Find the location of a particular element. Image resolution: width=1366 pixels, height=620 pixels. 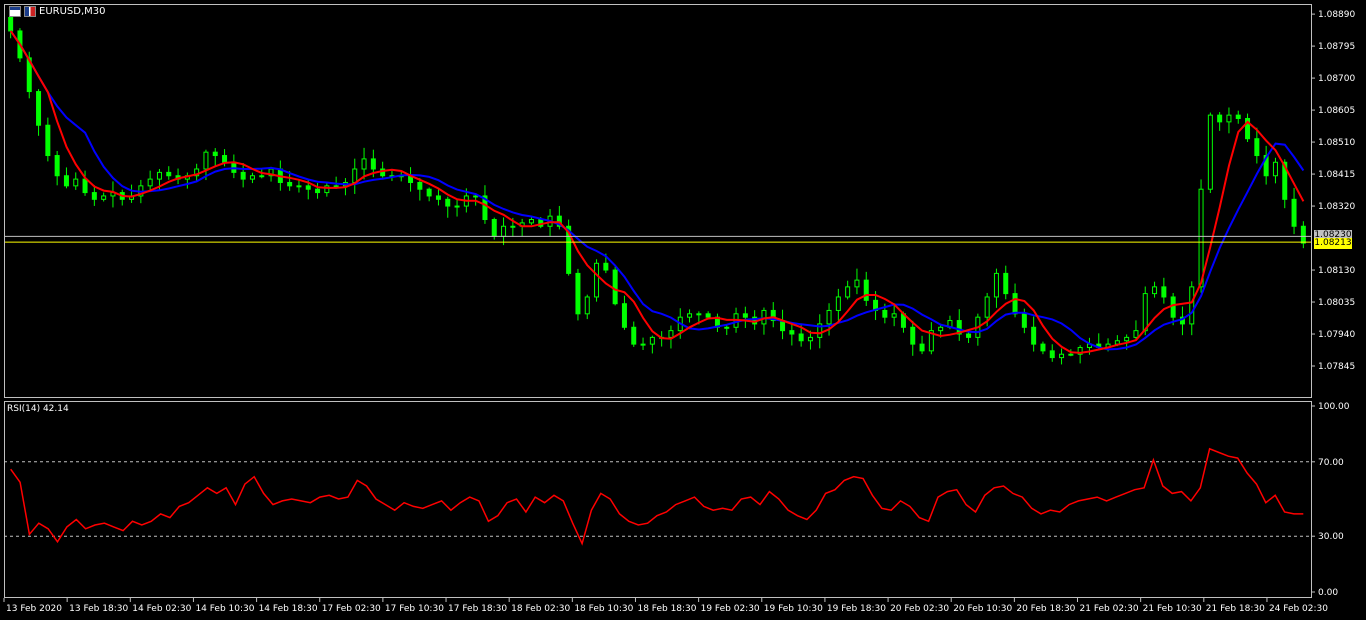

time-tick-label: 14 Feb 18:30 is located at coordinates (288, 609).